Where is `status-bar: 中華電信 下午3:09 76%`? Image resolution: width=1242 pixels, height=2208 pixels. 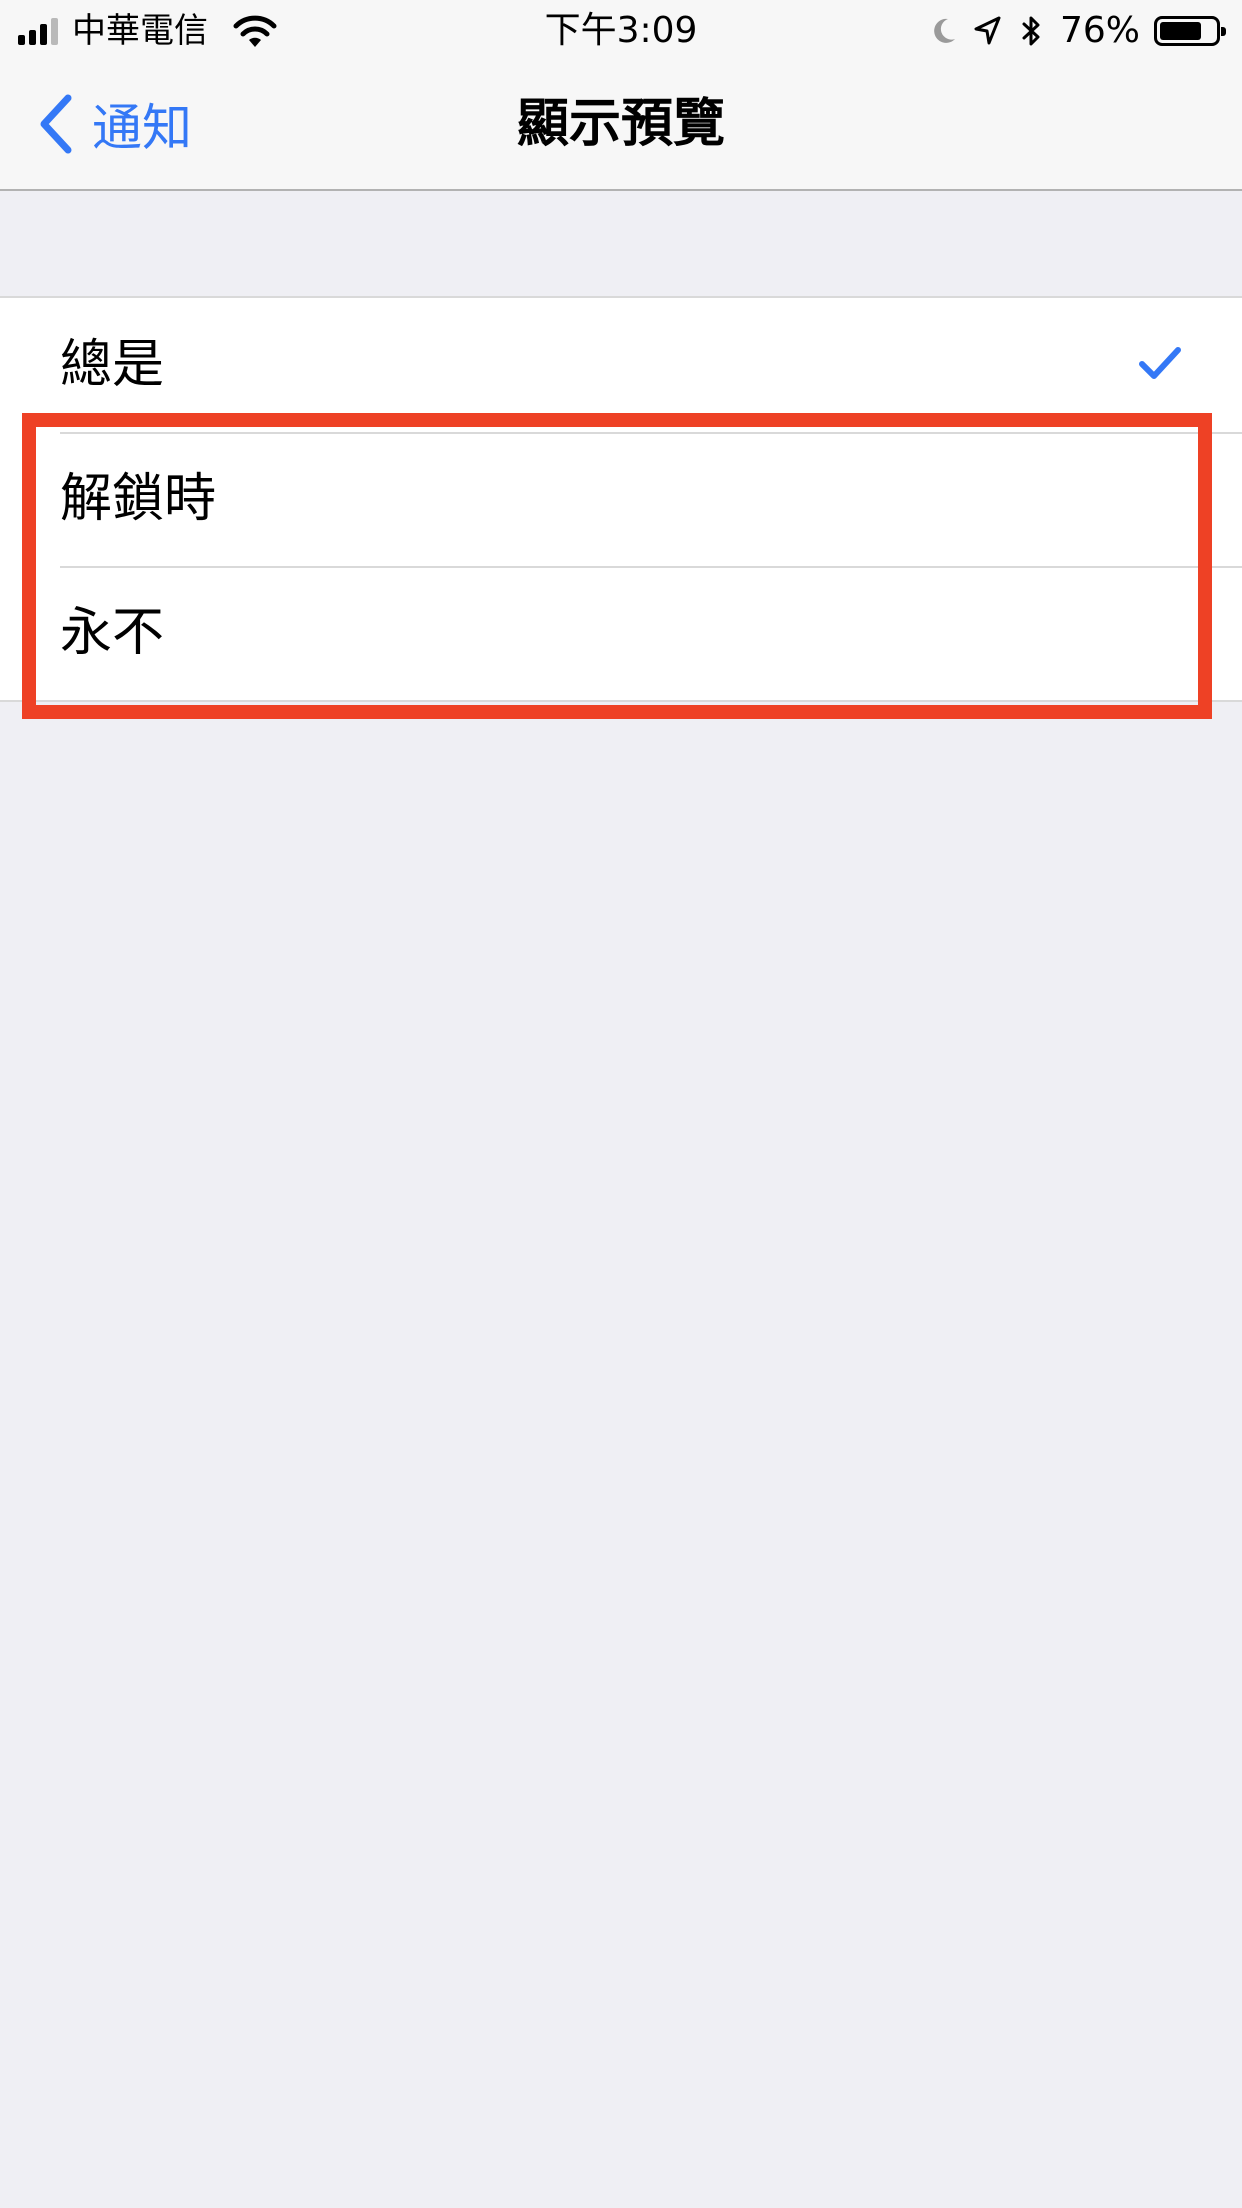 status-bar: 中華電信 下午3:09 76% is located at coordinates (621, 30).